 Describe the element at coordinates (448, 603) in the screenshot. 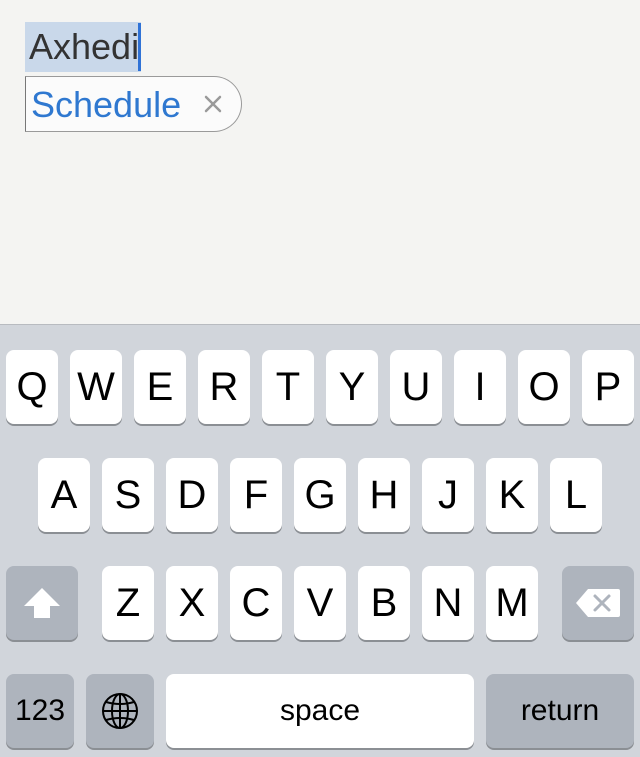

I see `key-n: N` at that location.